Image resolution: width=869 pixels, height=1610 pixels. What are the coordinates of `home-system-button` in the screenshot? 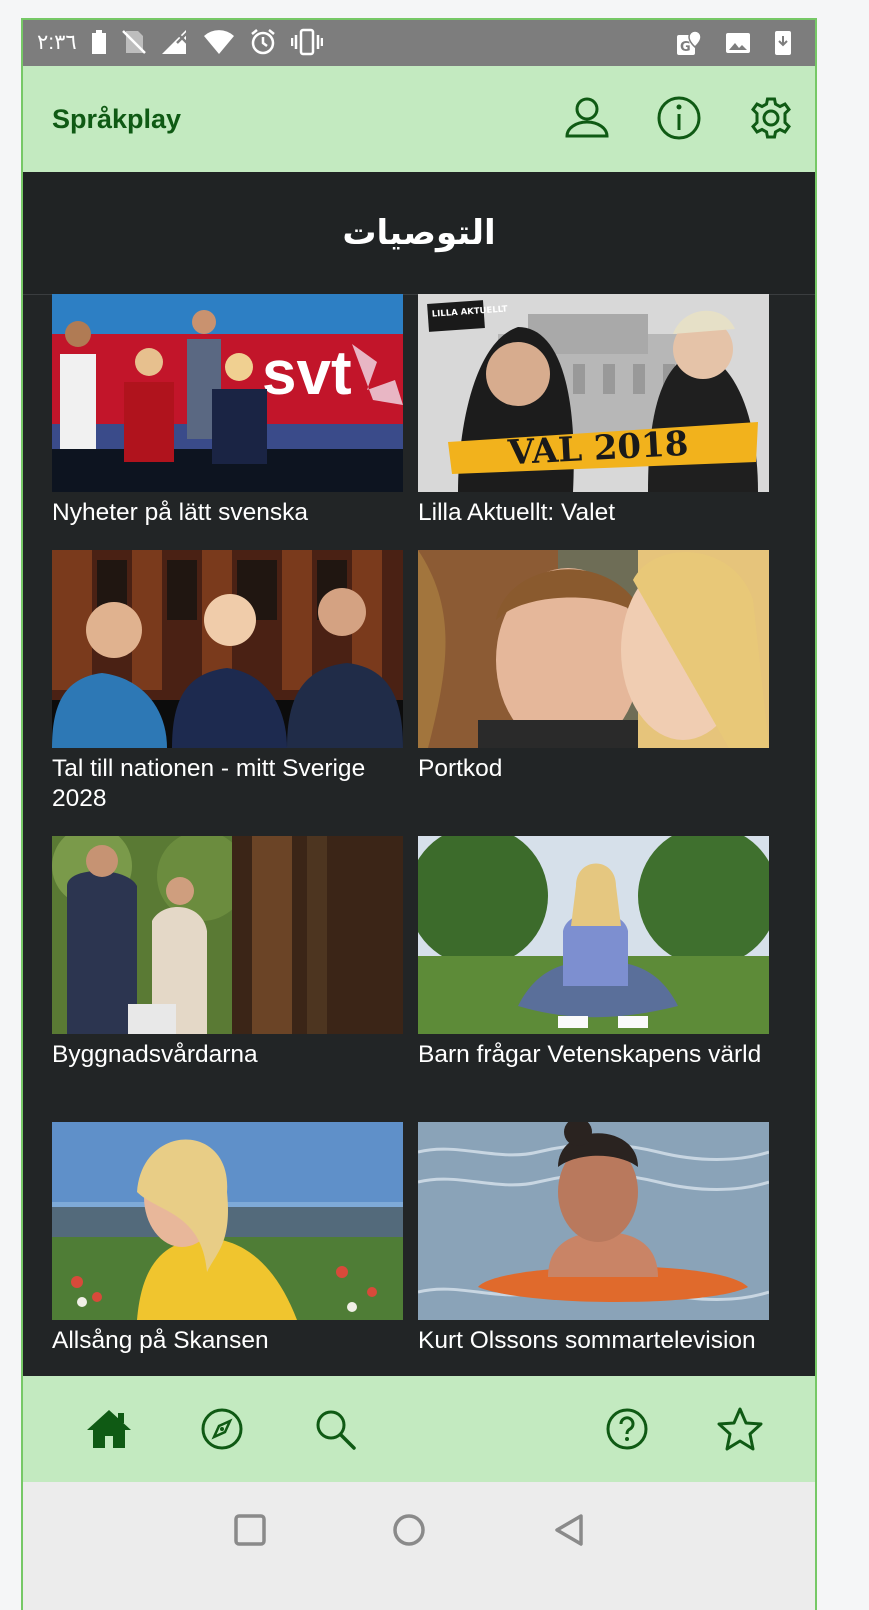 It's located at (409, 1530).